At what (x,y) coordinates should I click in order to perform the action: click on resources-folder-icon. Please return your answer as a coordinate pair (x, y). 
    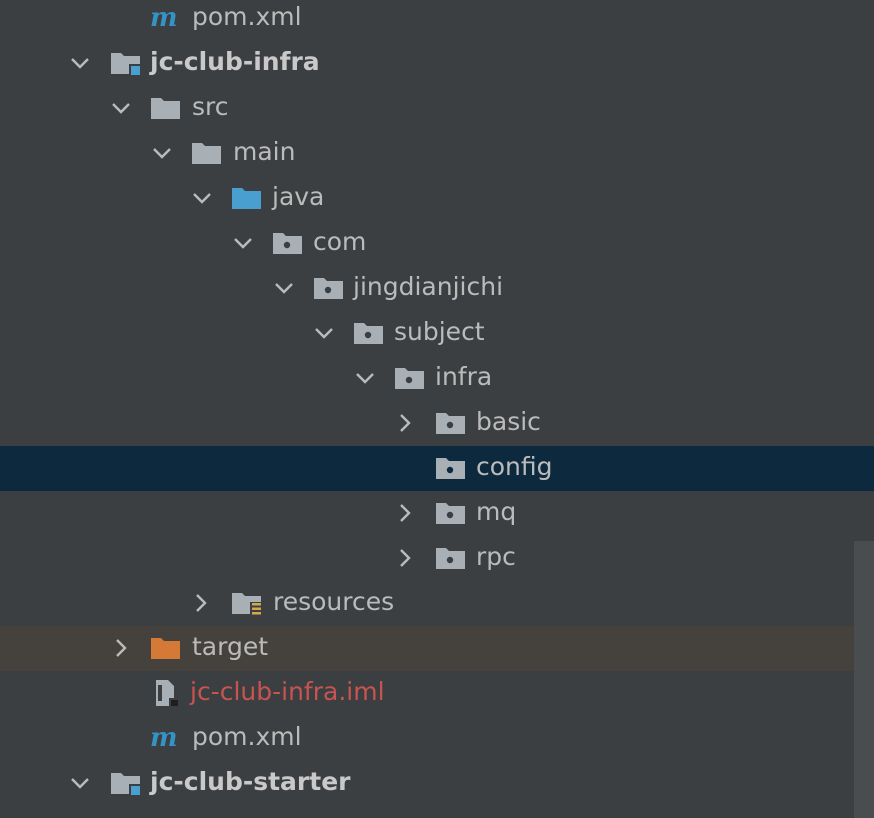
    Looking at the image, I should click on (248, 603).